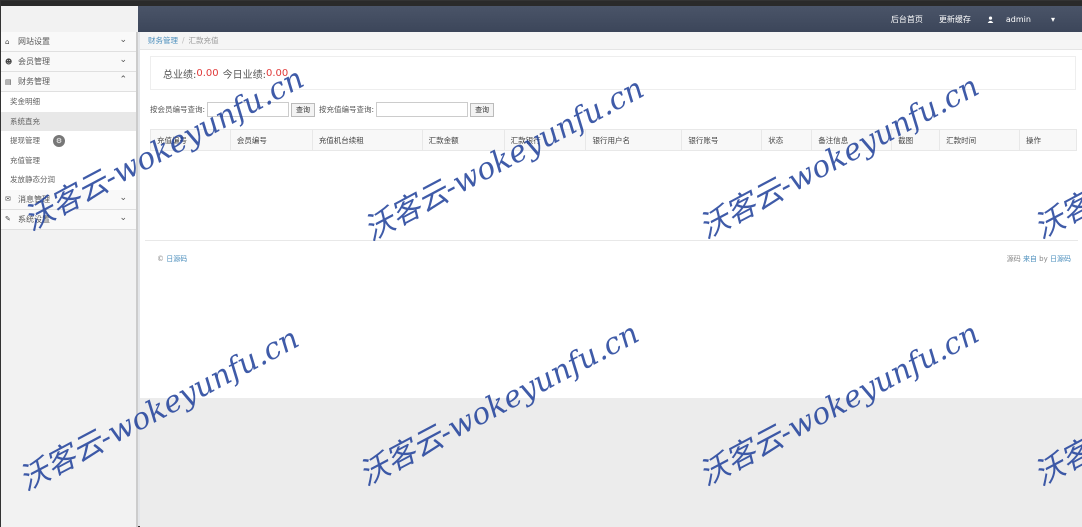  I want to click on sidebar-item-withdraw: 提现管理 ⚙, so click(68, 141).